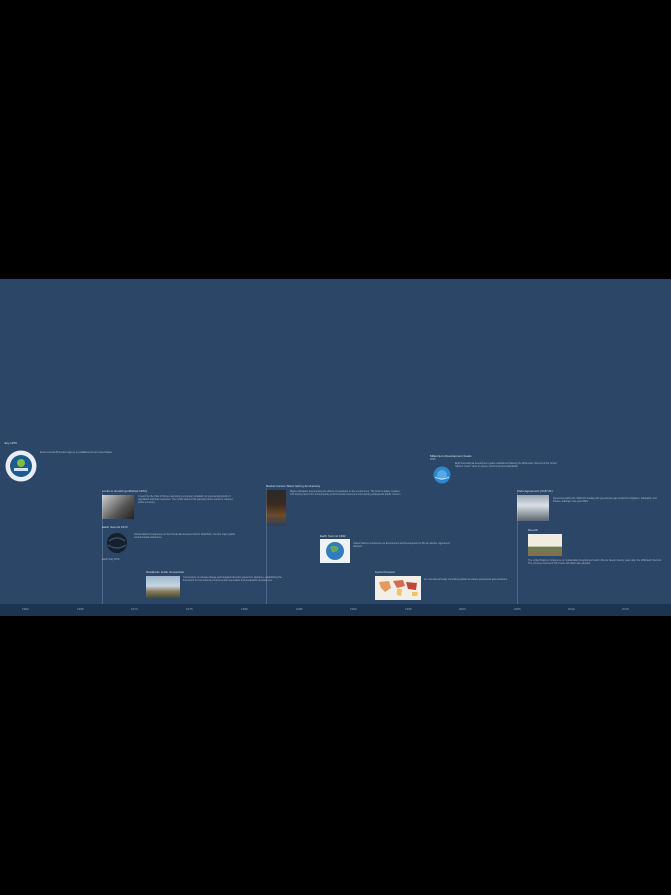  What do you see at coordinates (117, 543) in the screenshot?
I see `globe-hands-icon` at bounding box center [117, 543].